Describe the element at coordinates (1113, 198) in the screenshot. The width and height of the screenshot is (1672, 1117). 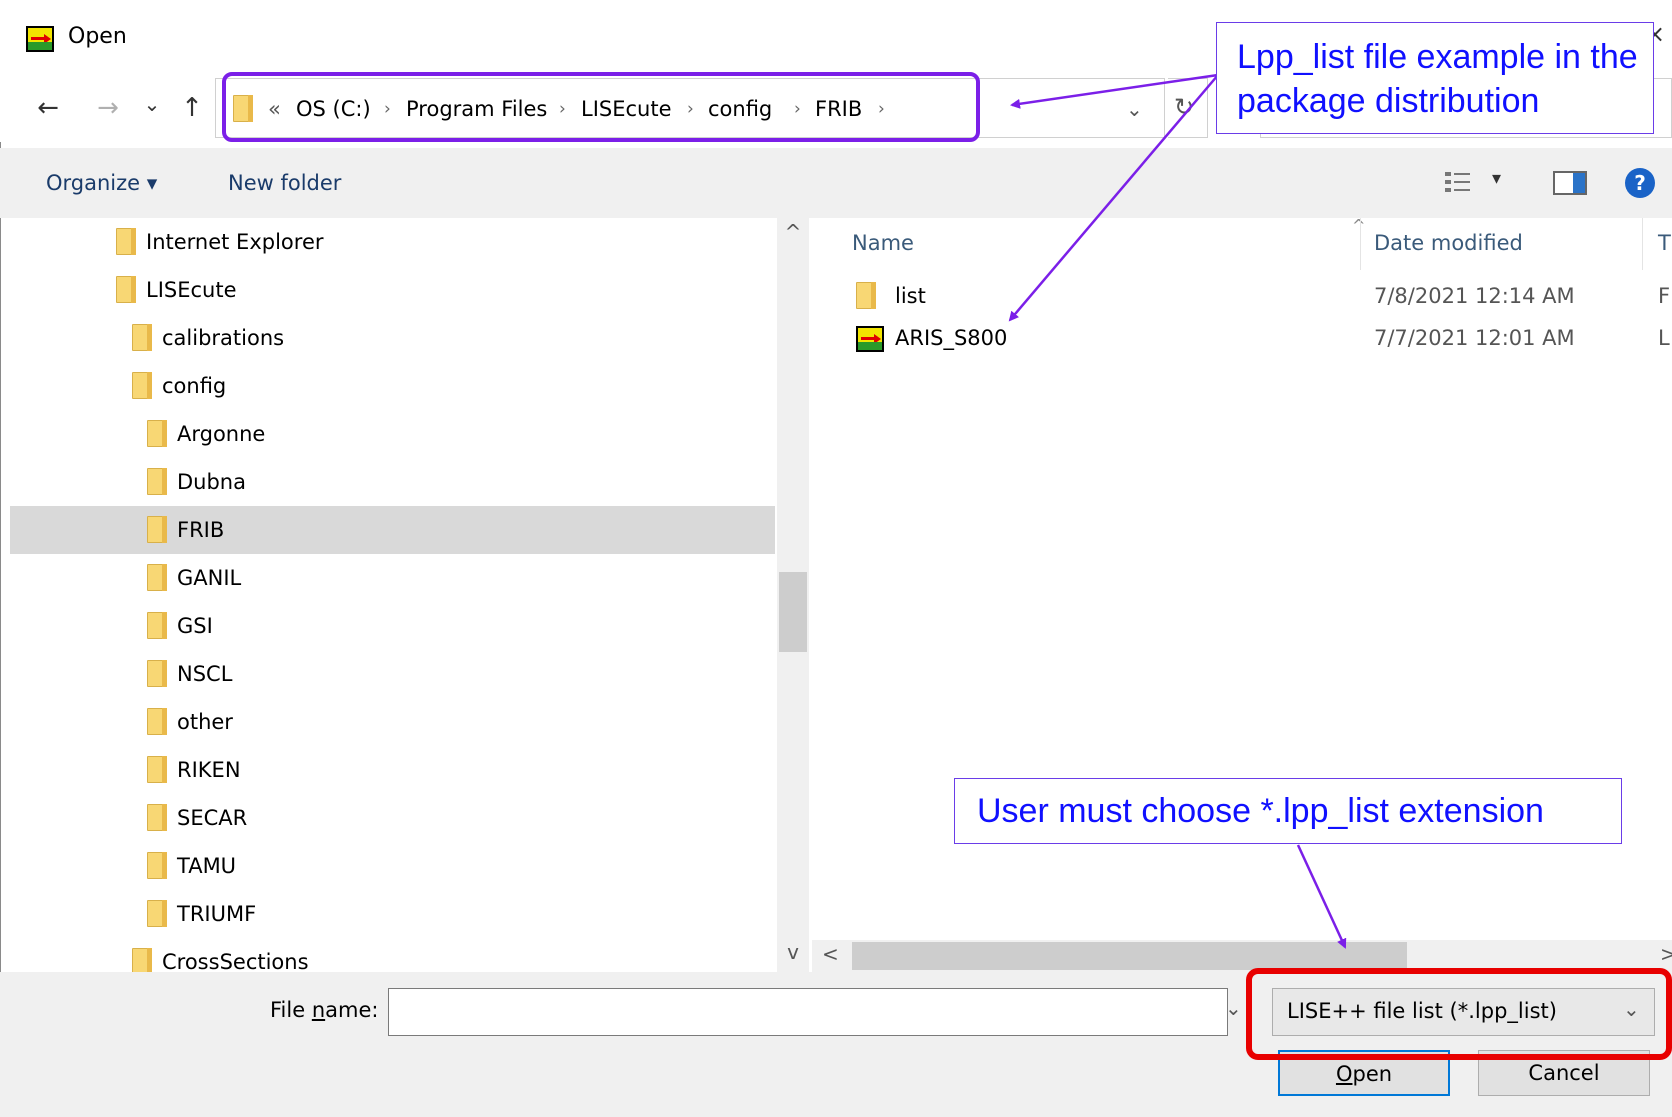
I see `arrow-to-file` at that location.